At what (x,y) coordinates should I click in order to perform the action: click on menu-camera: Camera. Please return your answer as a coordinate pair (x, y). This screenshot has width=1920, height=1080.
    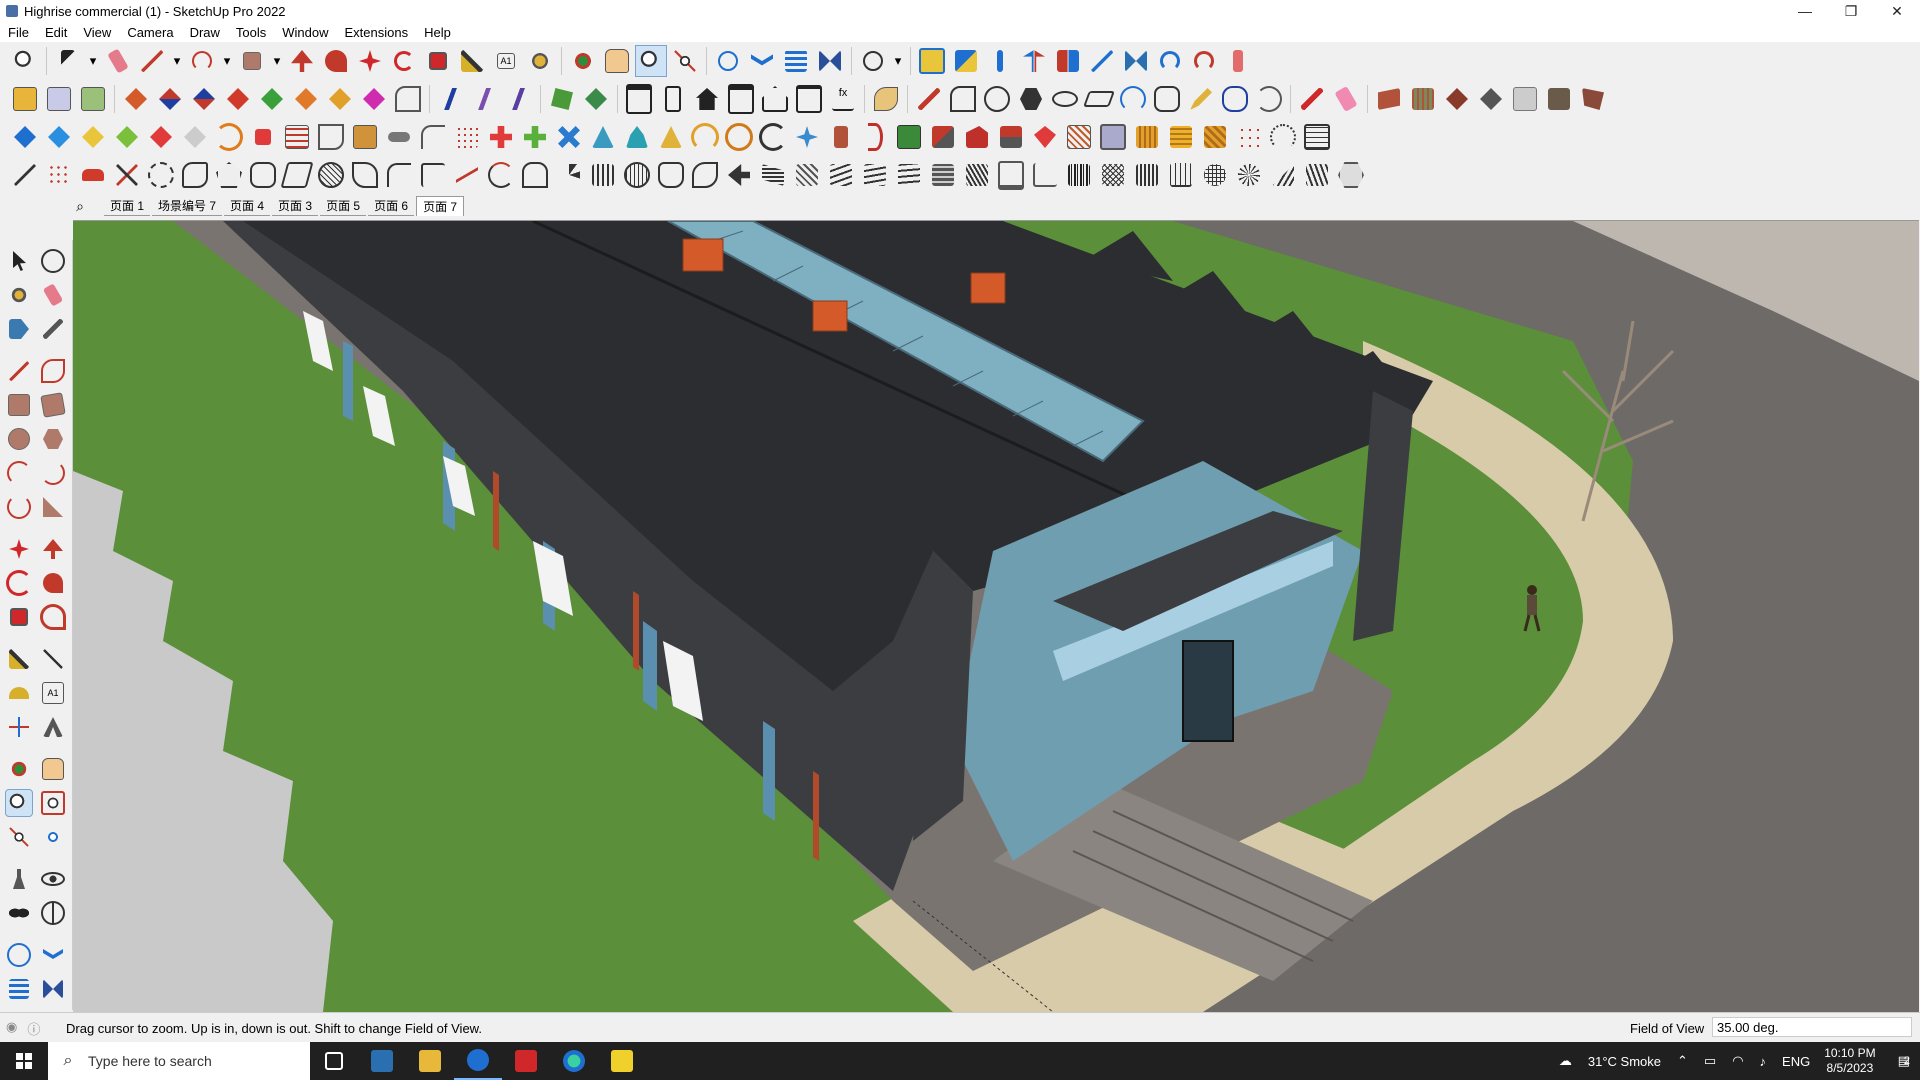
    Looking at the image, I should click on (150, 32).